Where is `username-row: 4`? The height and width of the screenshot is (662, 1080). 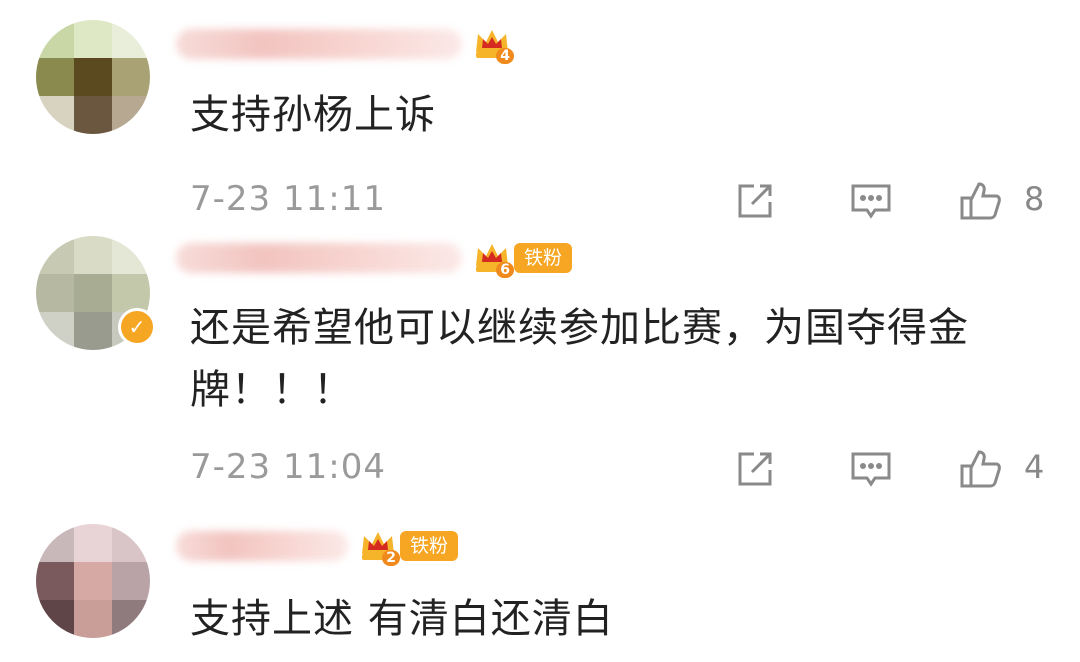 username-row: 4 is located at coordinates (345, 44).